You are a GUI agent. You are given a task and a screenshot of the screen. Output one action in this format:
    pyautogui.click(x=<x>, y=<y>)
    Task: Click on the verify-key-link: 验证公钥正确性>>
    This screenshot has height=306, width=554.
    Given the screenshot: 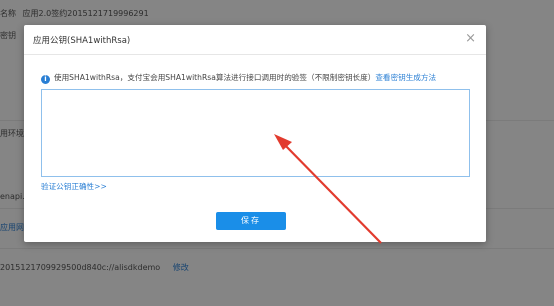 What is the action you would take?
    pyautogui.click(x=74, y=186)
    